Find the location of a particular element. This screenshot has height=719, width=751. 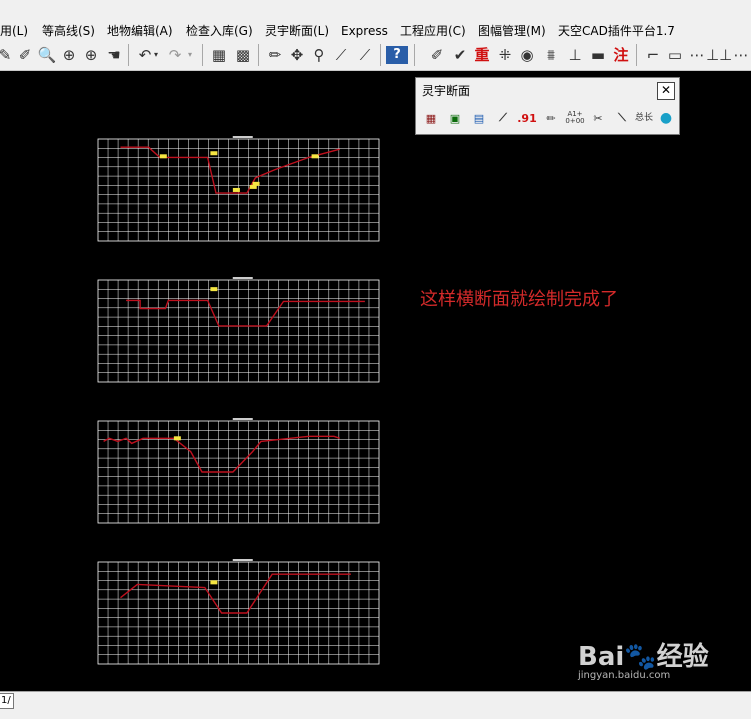

menu-item-lingyu-section: 灵宇断面(L) is located at coordinates (297, 31).